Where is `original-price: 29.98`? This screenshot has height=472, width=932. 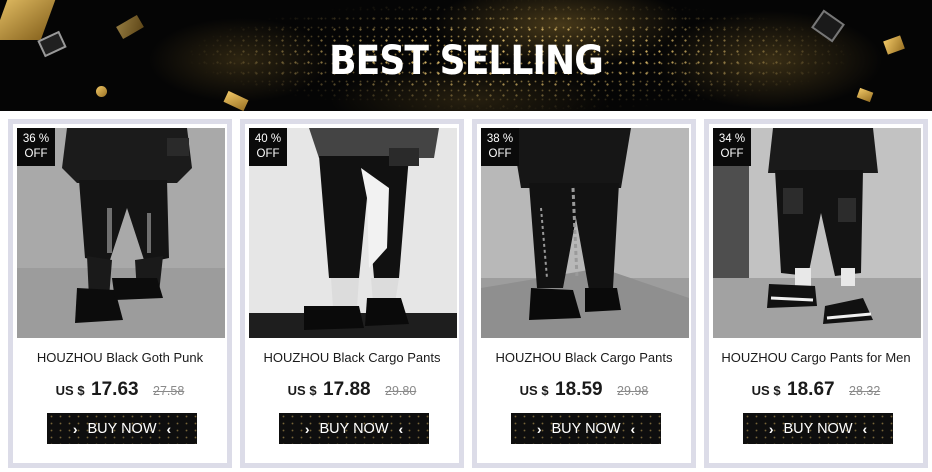
original-price: 29.98 is located at coordinates (633, 391).